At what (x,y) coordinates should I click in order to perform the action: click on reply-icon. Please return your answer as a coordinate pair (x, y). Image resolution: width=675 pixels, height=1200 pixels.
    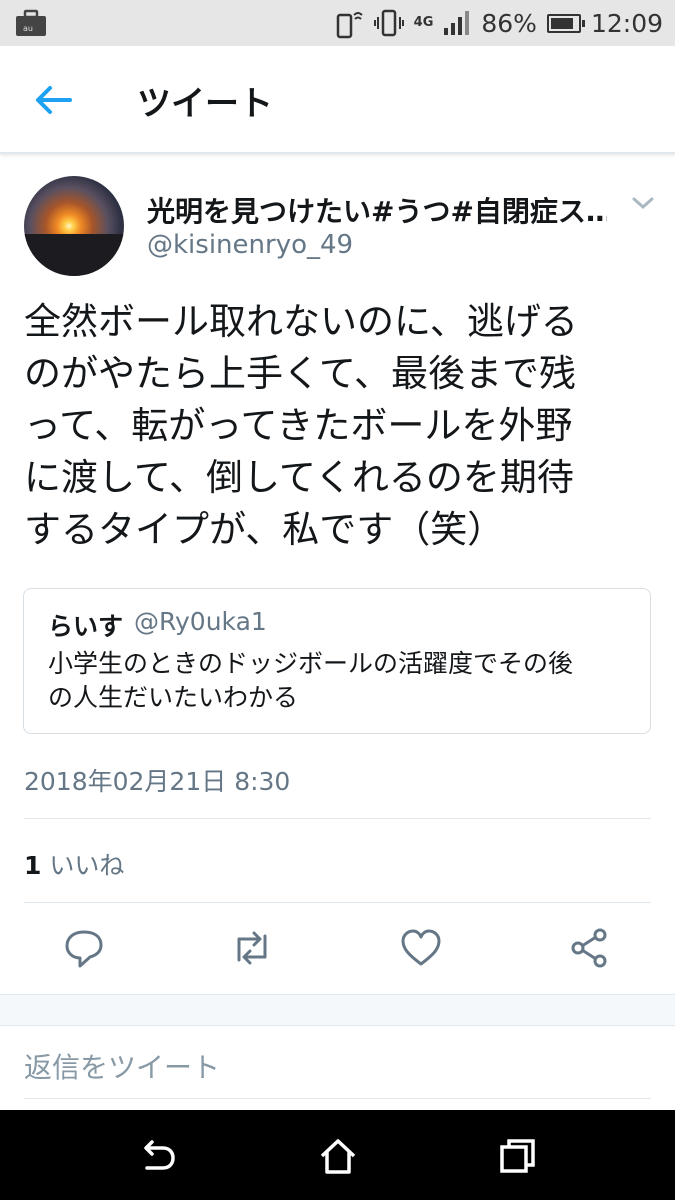
    Looking at the image, I should click on (84, 948).